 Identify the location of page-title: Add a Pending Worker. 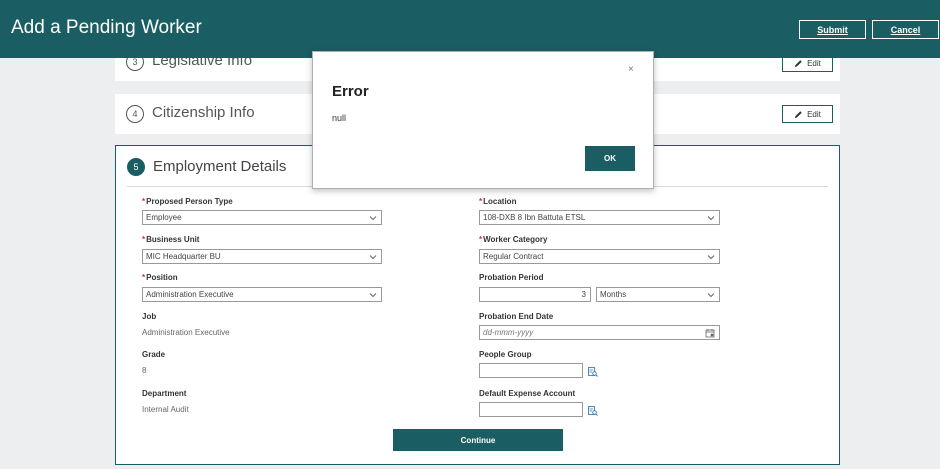
(106, 27).